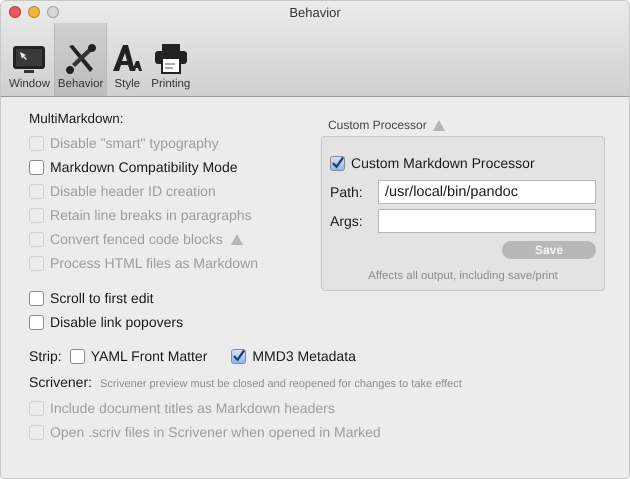  Describe the element at coordinates (487, 192) in the screenshot. I see `path-field: /usr/local/bin/pandoc` at that location.